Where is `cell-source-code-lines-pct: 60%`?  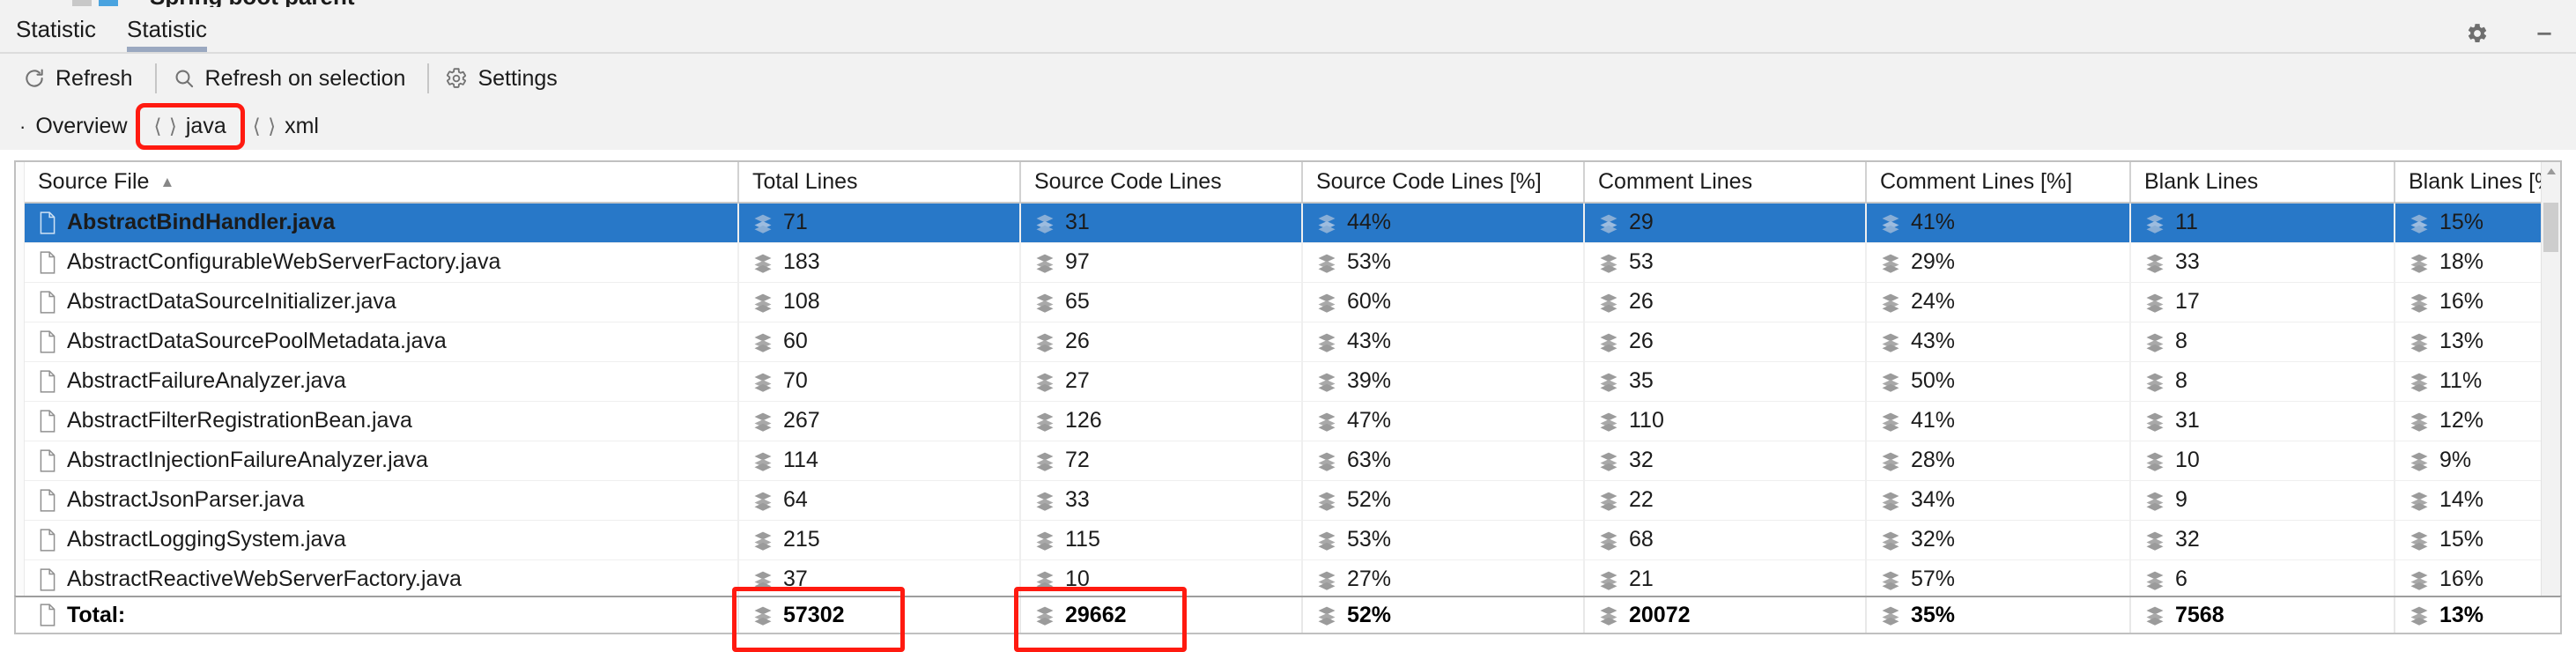 cell-source-code-lines-pct: 60% is located at coordinates (1444, 302).